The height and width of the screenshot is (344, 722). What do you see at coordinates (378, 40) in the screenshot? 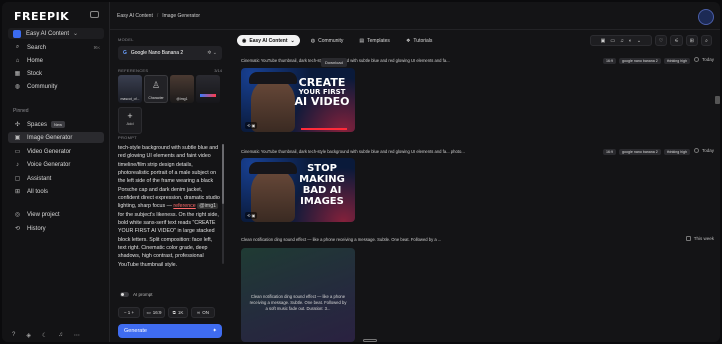
I see `tab-label: Templates` at bounding box center [378, 40].